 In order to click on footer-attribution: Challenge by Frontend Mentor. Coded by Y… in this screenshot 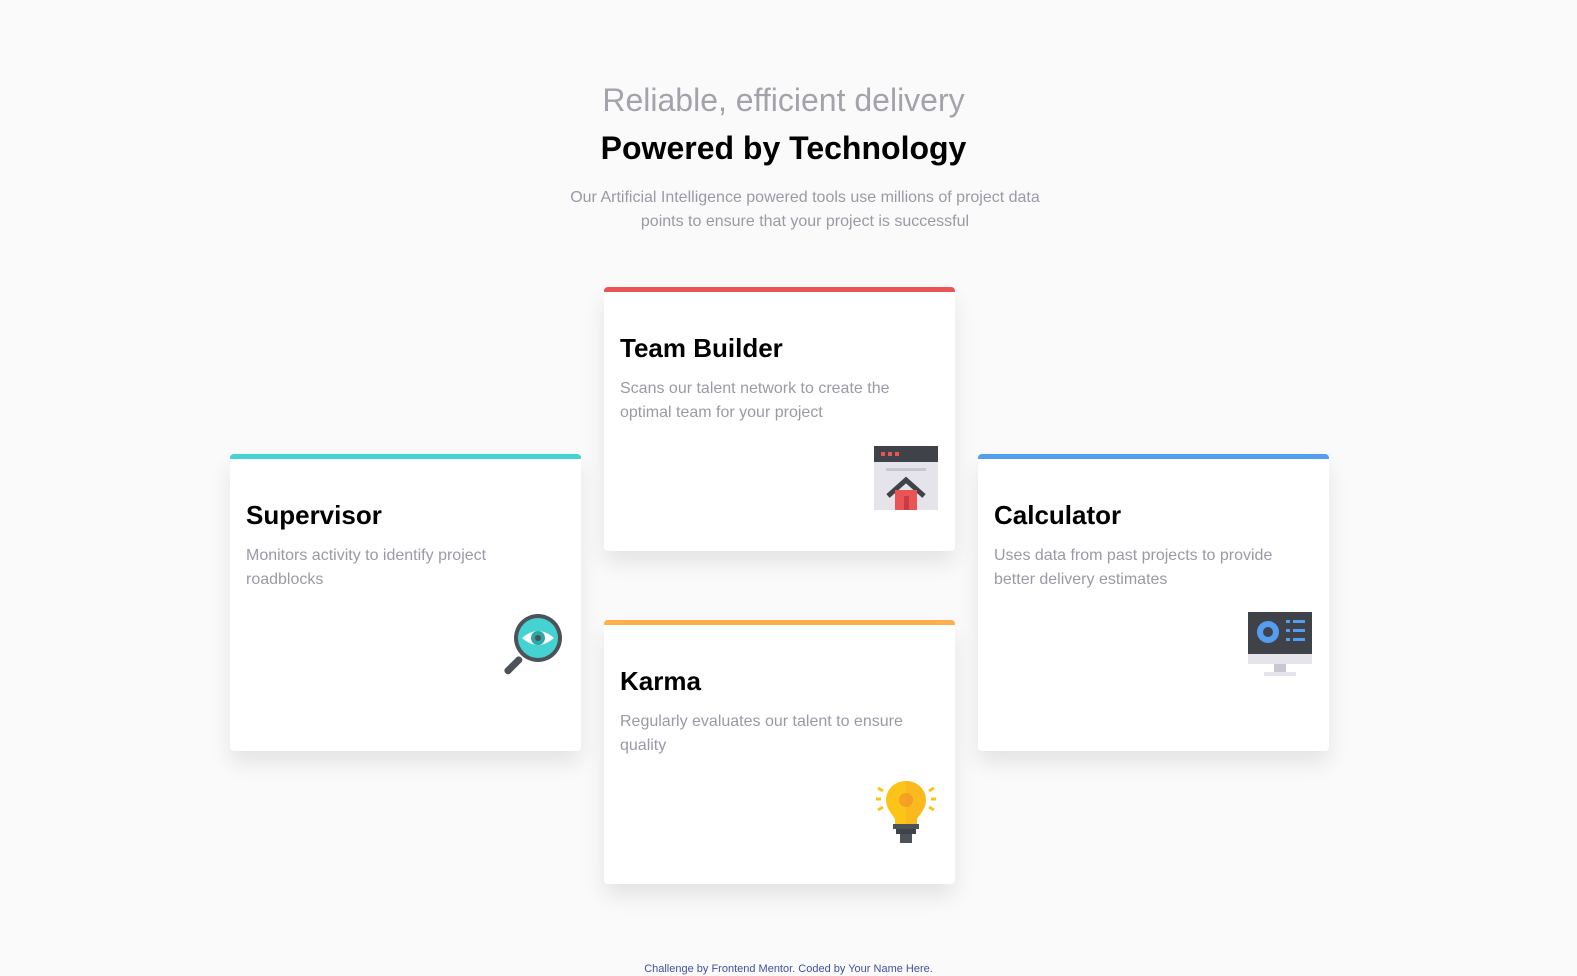, I will do `click(788, 969)`.